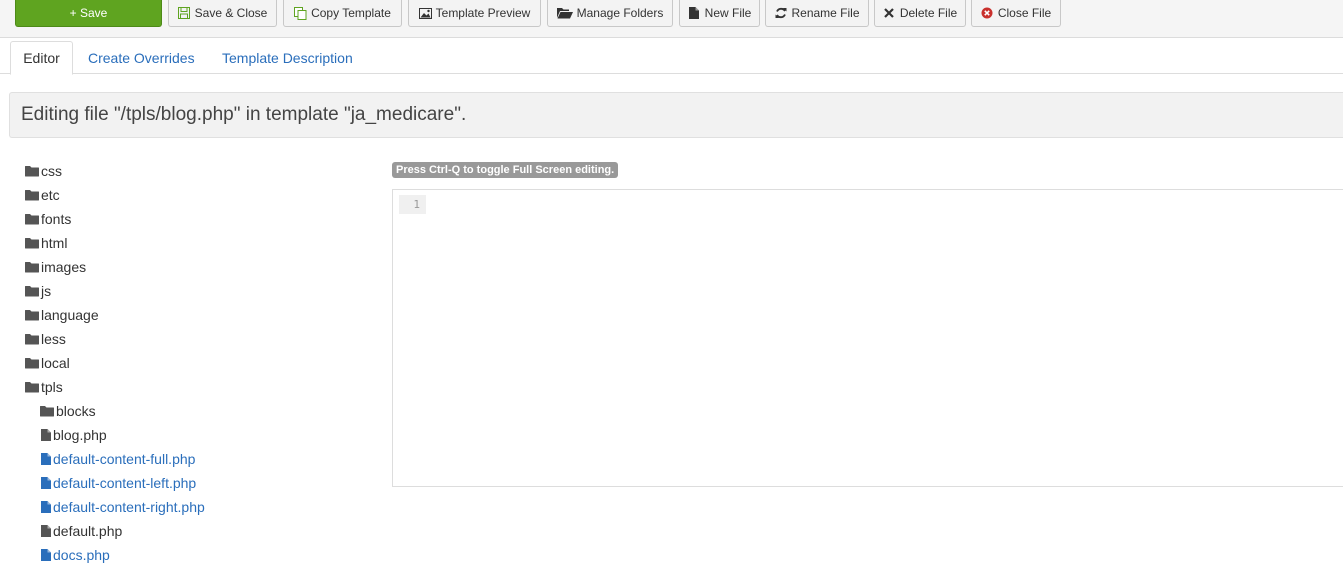 The width and height of the screenshot is (1343, 573). Describe the element at coordinates (81, 555) in the screenshot. I see `tree-file-label: docs.php` at that location.